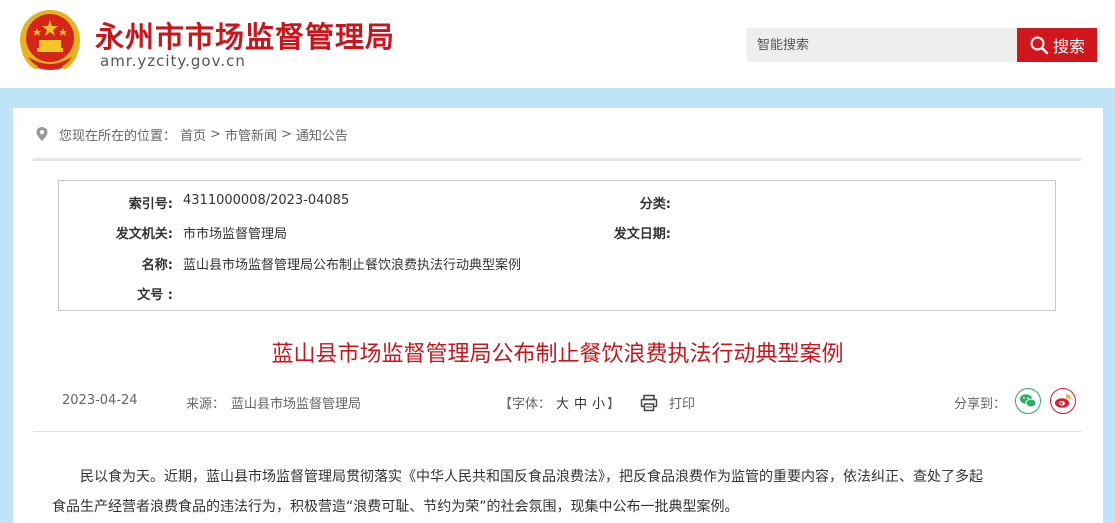 Image resolution: width=1115 pixels, height=523 pixels. Describe the element at coordinates (173, 61) in the screenshot. I see `site-url: amr.yzcity.gov.cn` at that location.